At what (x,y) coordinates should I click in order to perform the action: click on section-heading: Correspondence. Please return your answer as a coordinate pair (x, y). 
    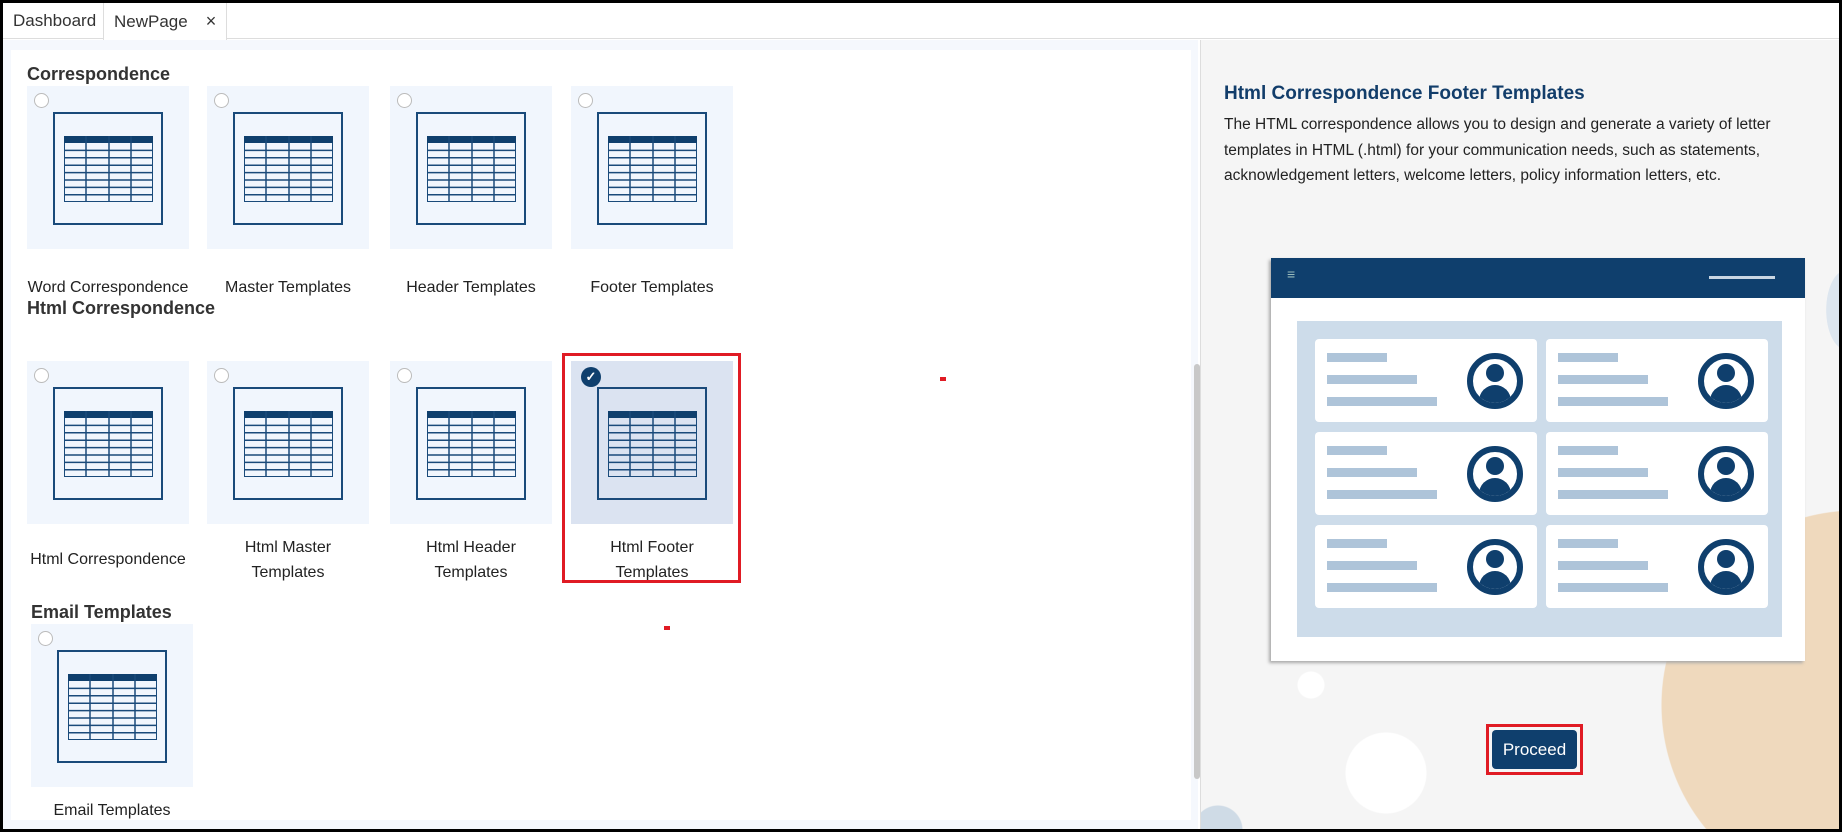
    Looking at the image, I should click on (99, 74).